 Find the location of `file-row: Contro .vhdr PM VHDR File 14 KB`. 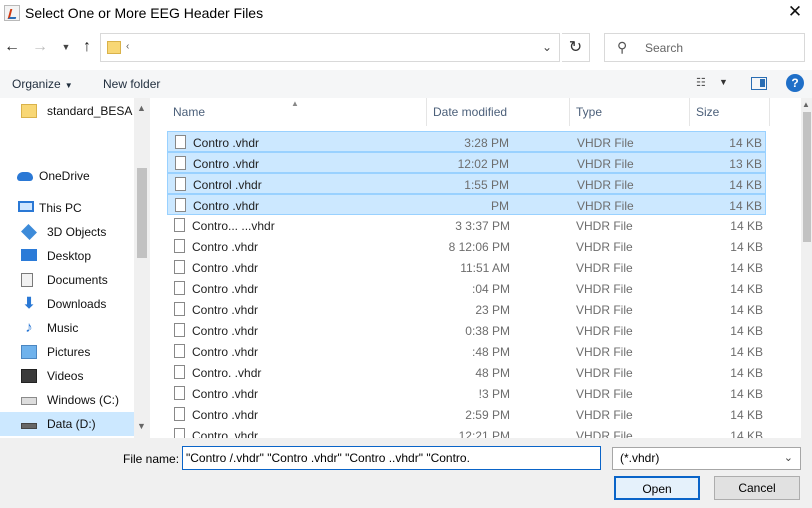

file-row: Contro .vhdr PM VHDR File 14 KB is located at coordinates (466, 204).